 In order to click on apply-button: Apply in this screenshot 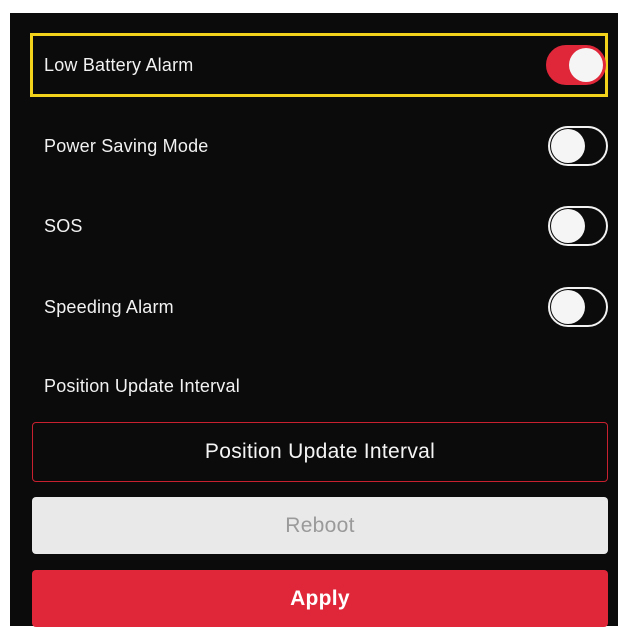, I will do `click(320, 598)`.